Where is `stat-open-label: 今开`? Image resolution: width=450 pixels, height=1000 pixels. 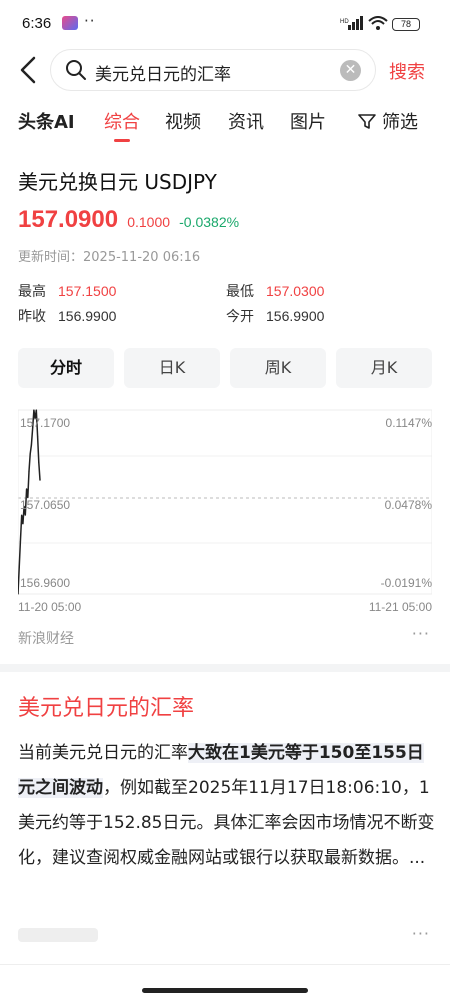
stat-open-label: 今开 is located at coordinates (240, 317).